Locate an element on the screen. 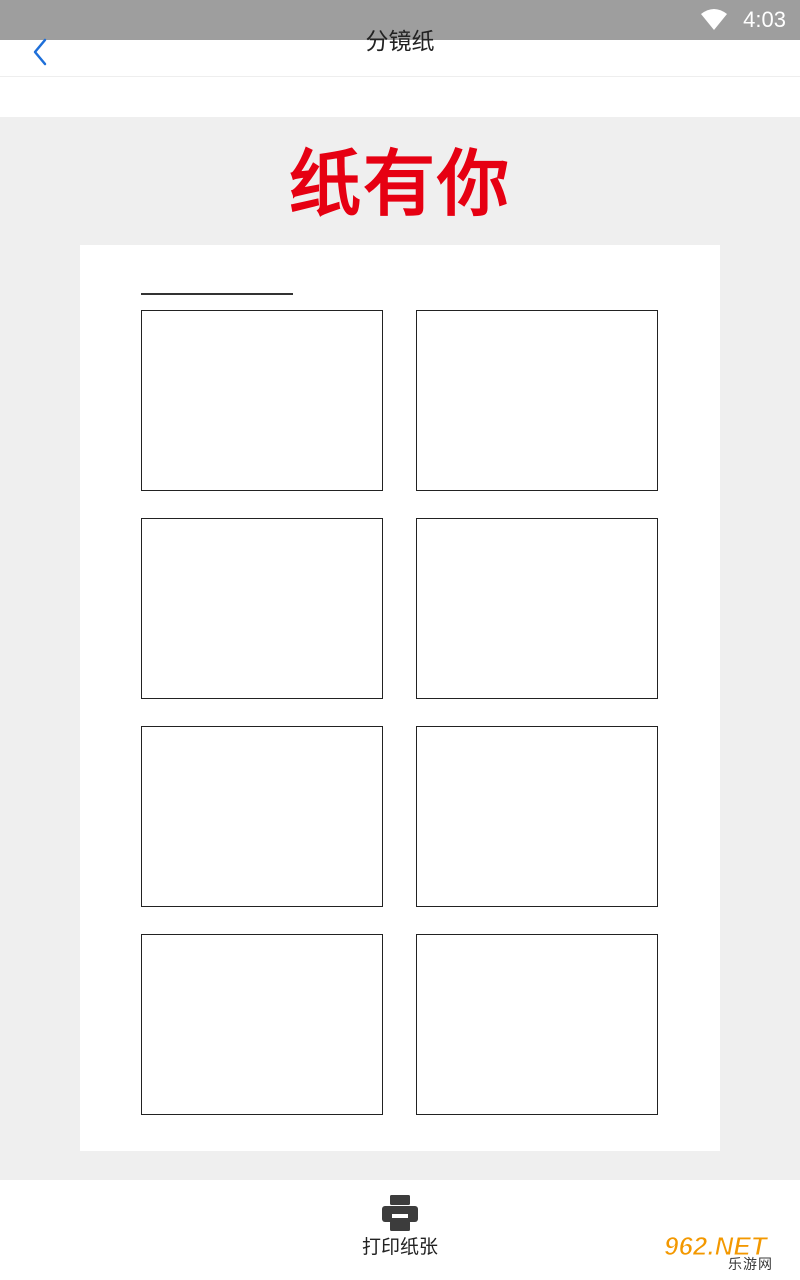 The height and width of the screenshot is (1280, 800). print-paper-label: 打印纸张 is located at coordinates (399, 1247).